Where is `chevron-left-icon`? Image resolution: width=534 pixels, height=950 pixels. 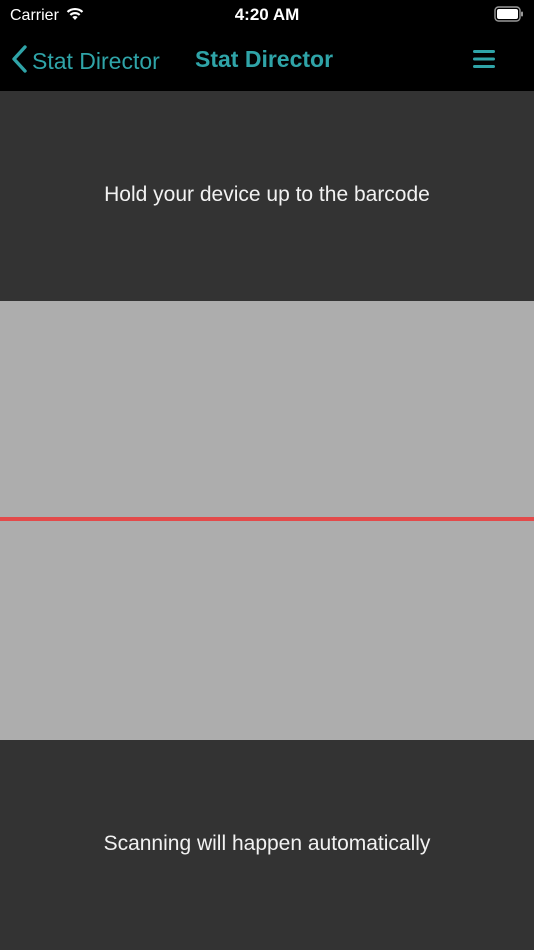
chevron-left-icon is located at coordinates (19, 61).